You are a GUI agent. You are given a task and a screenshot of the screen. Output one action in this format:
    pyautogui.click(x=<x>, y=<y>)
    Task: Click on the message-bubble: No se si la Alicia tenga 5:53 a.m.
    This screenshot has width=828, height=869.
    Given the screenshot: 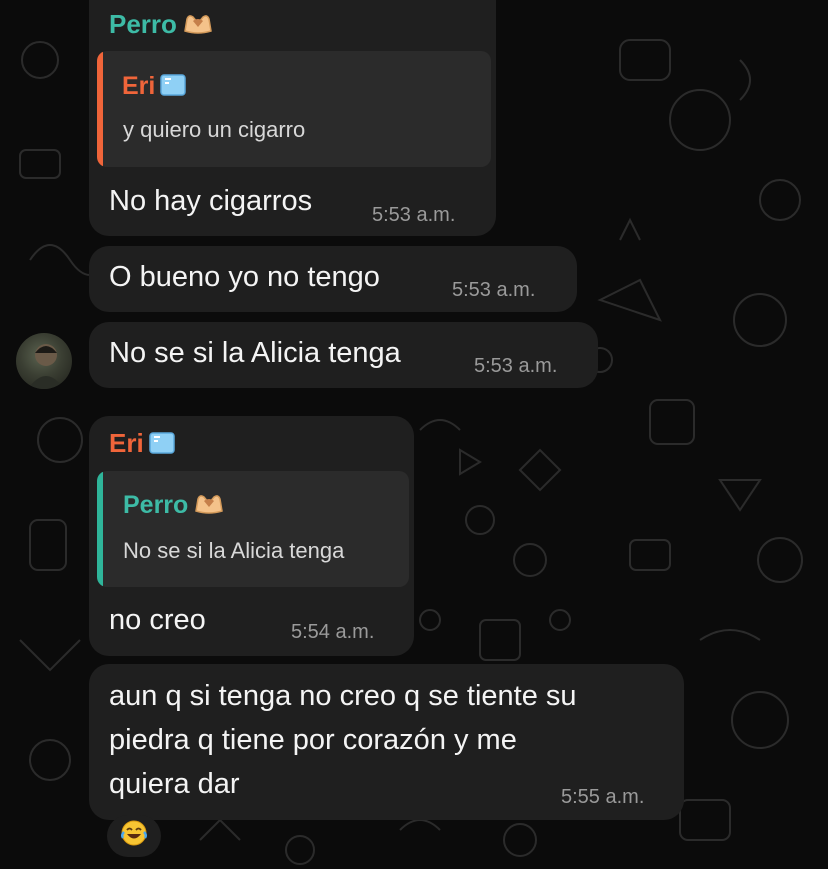 What is the action you would take?
    pyautogui.click(x=343, y=355)
    